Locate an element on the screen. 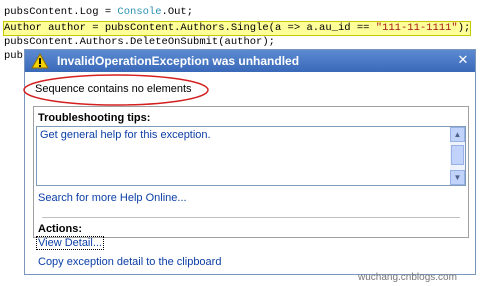  divider is located at coordinates (251, 217).